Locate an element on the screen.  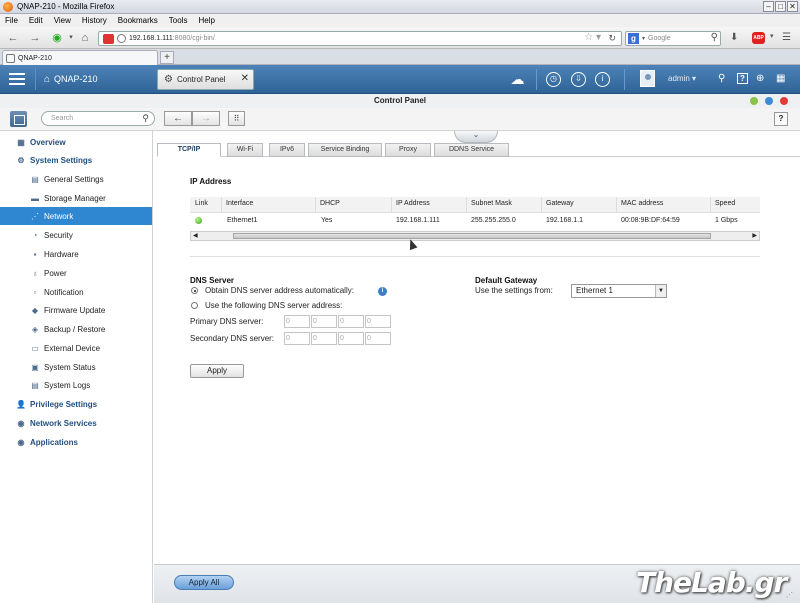
search-qnap-icon: ⚲ is located at coordinates (721, 78).